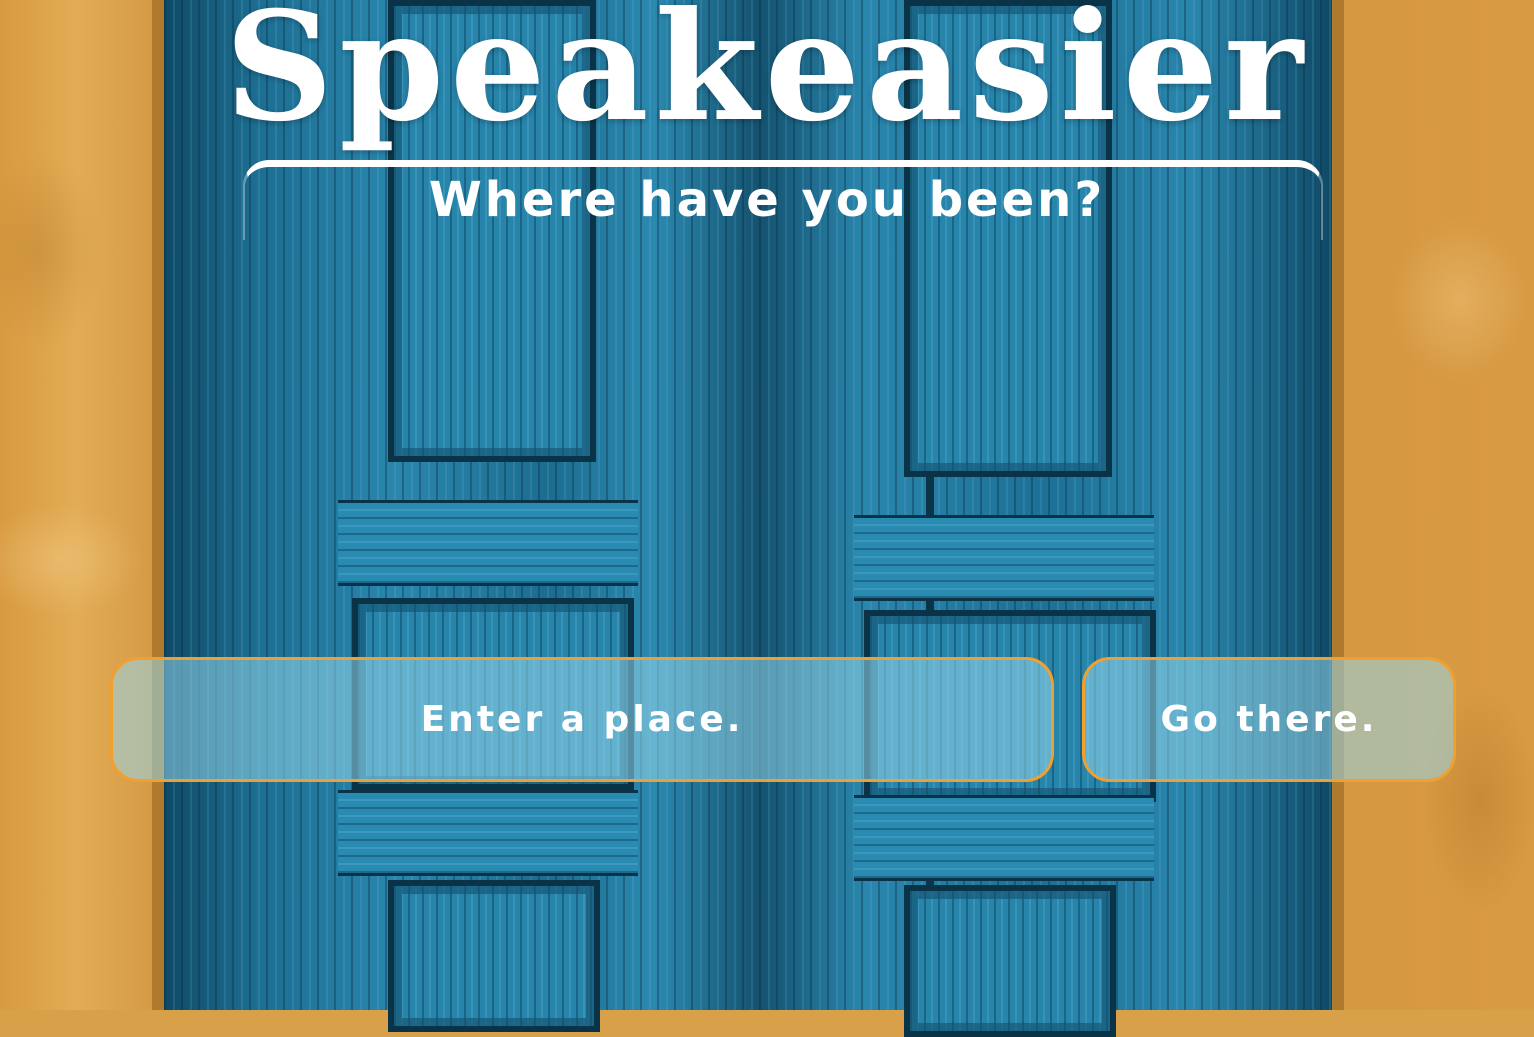 The width and height of the screenshot is (1534, 1037). What do you see at coordinates (582, 719) in the screenshot?
I see `place-search-input` at bounding box center [582, 719].